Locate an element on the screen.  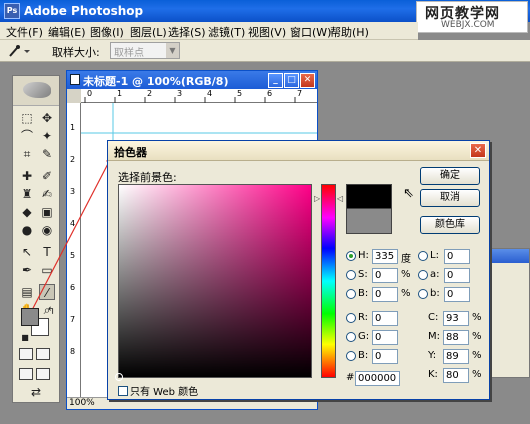
ruler-left-label: 4 is located at coordinates (73, 223).